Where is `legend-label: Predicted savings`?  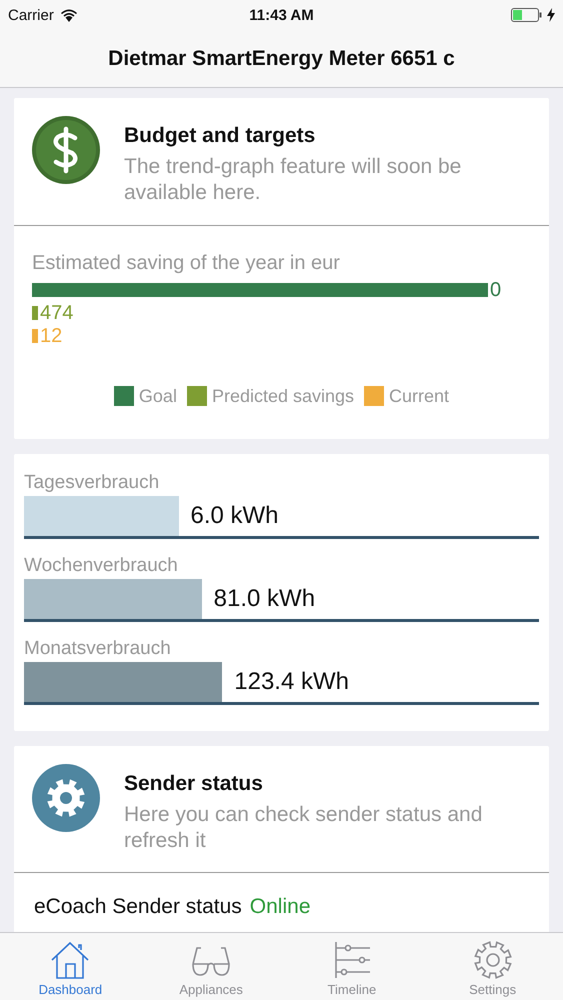
legend-label: Predicted savings is located at coordinates (283, 396).